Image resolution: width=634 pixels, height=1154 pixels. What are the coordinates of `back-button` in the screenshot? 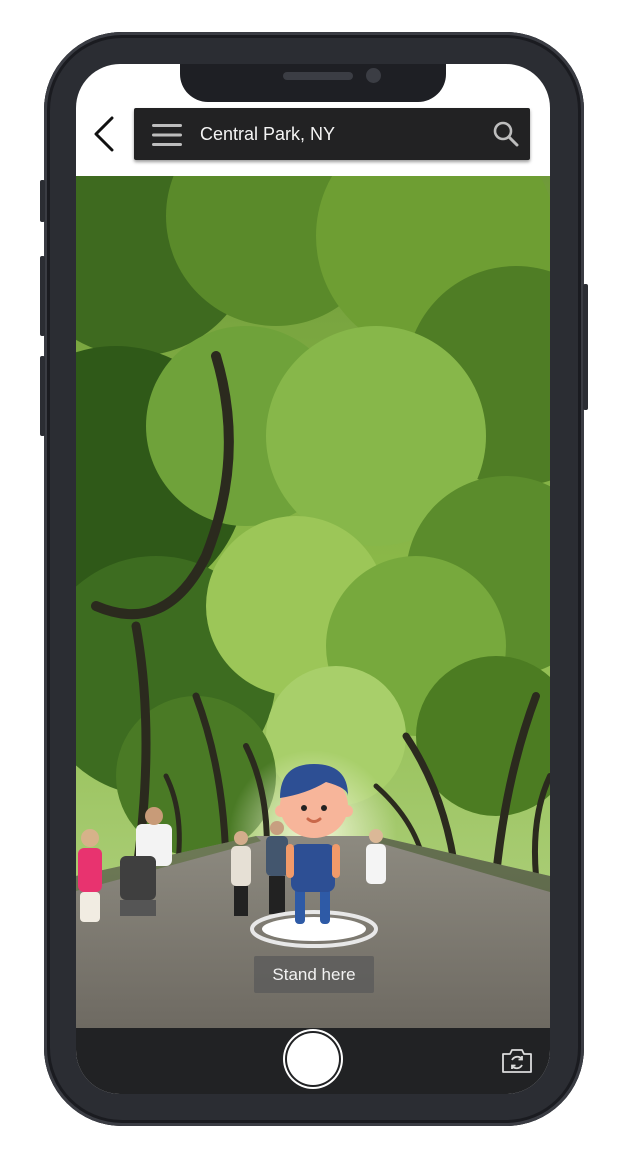 It's located at (106, 134).